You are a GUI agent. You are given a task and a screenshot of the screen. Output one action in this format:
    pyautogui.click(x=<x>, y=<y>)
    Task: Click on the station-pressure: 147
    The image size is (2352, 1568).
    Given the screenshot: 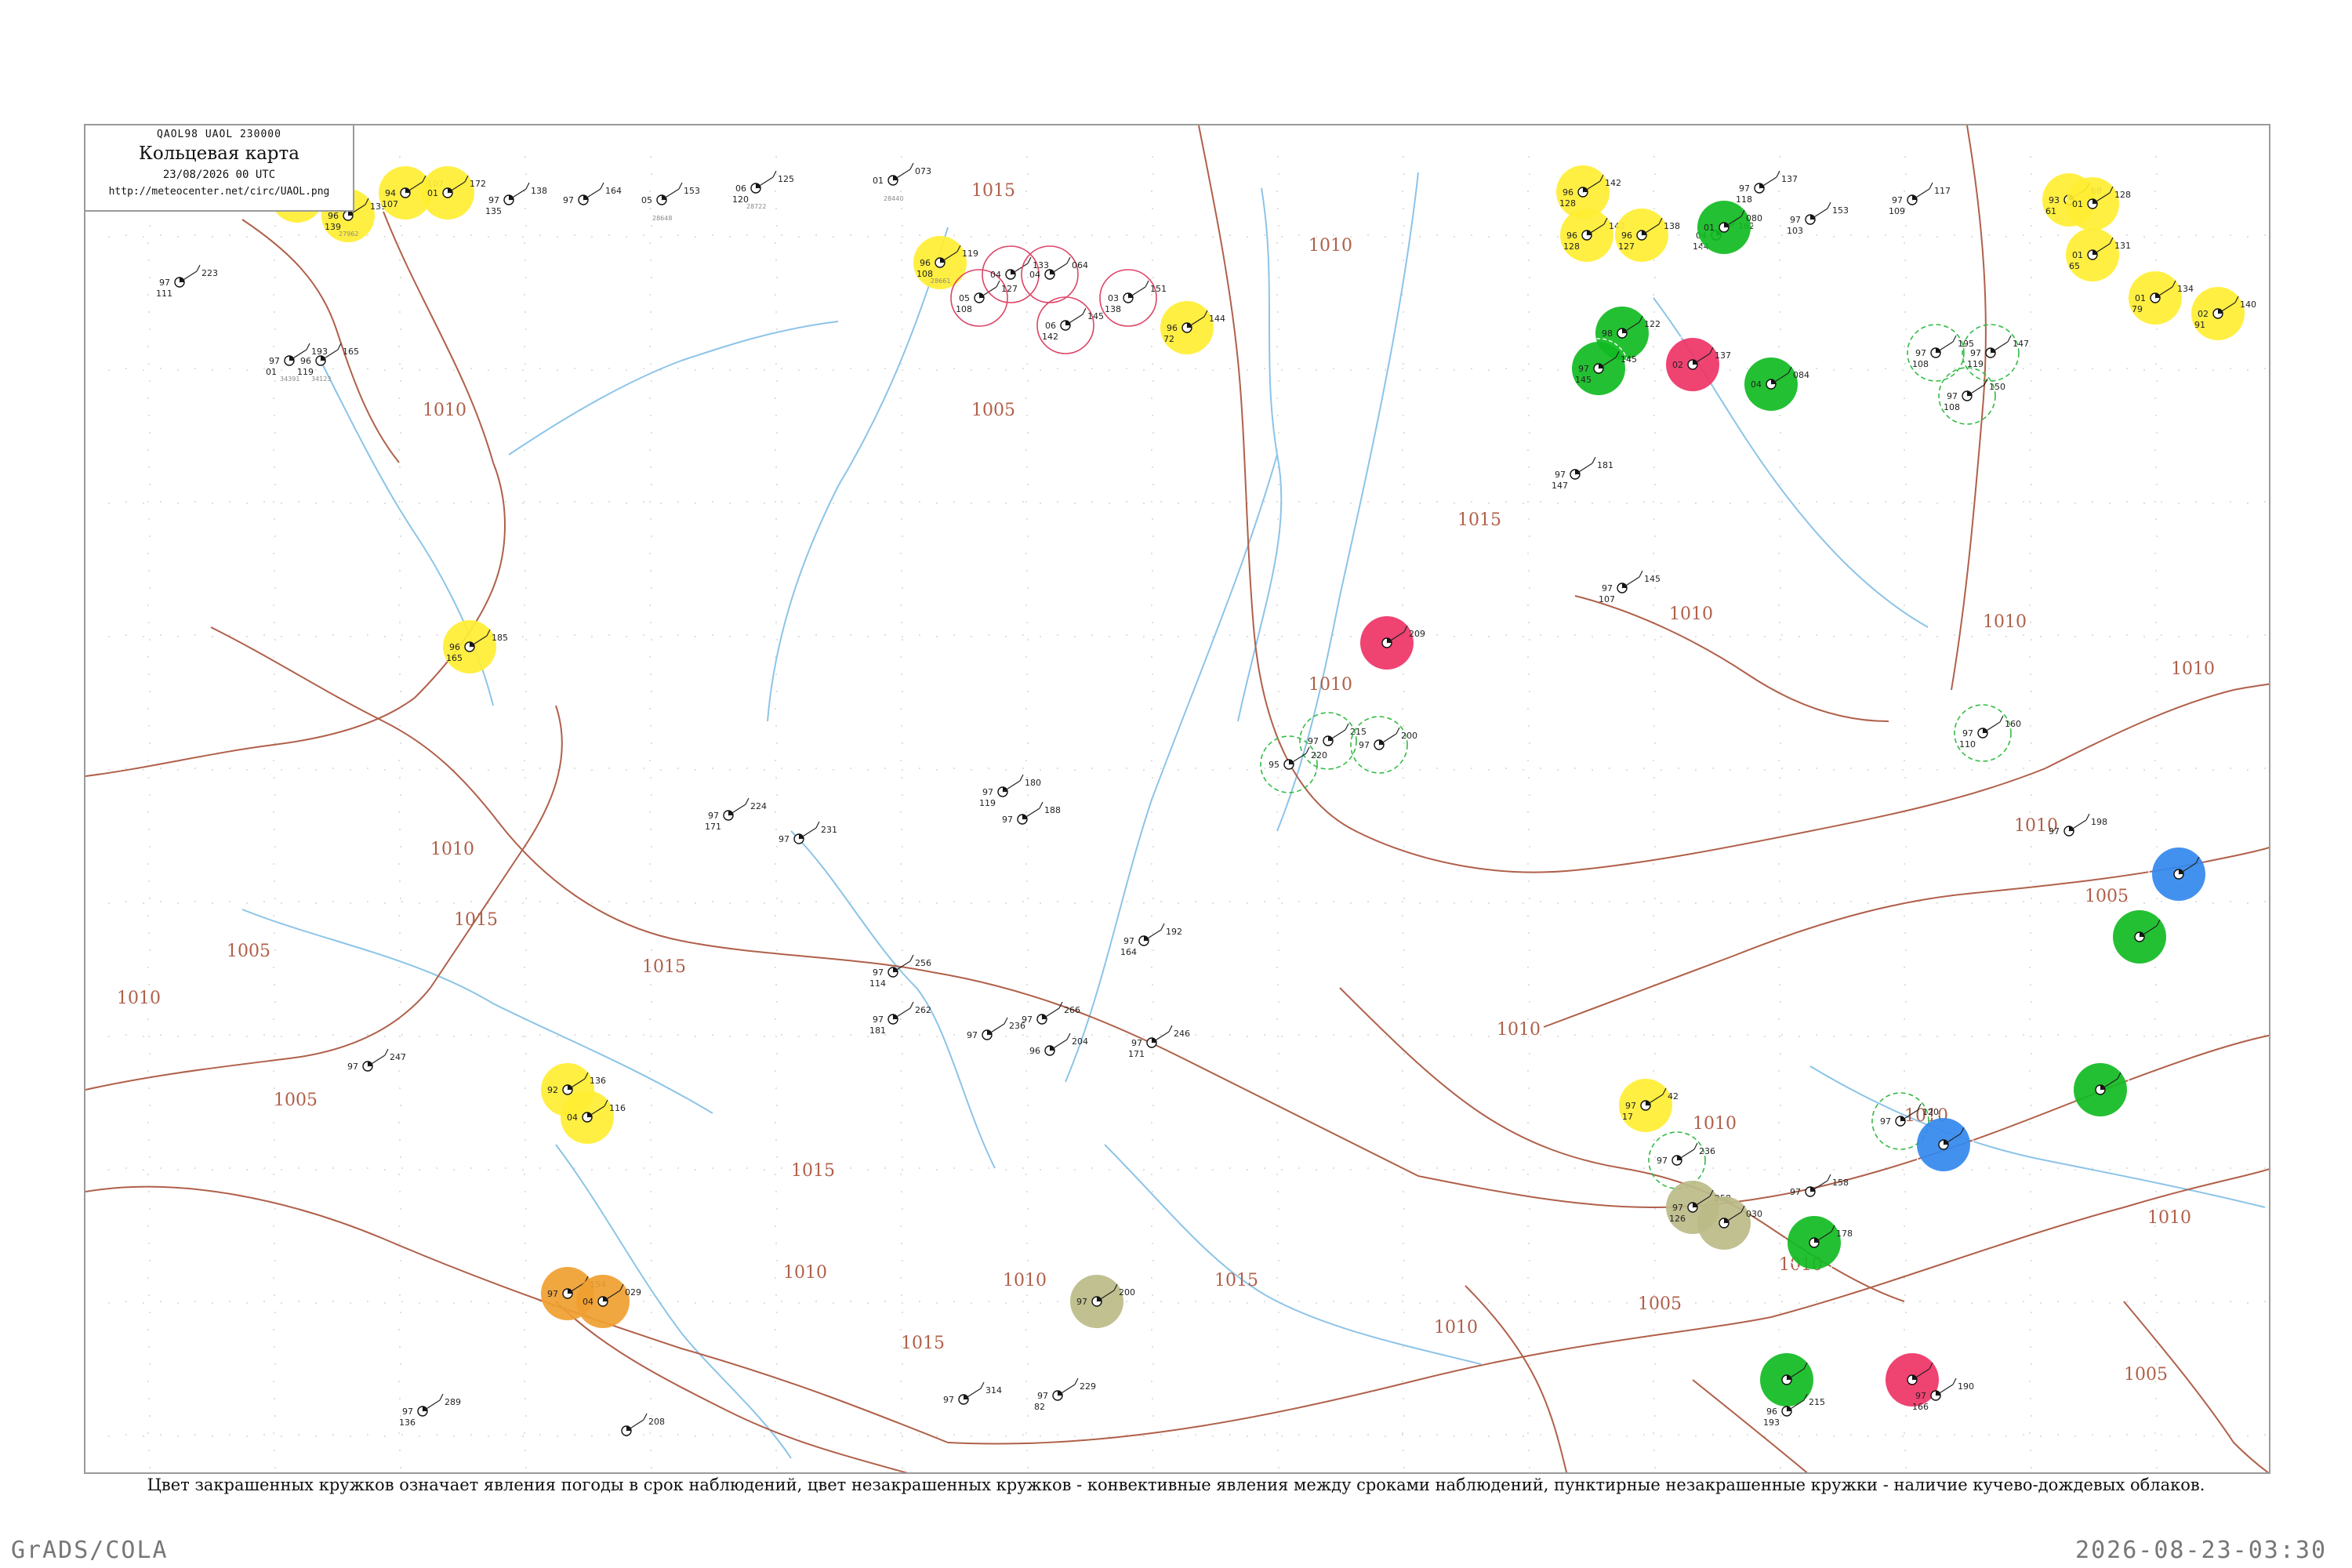 What is the action you would take?
    pyautogui.click(x=2021, y=344)
    